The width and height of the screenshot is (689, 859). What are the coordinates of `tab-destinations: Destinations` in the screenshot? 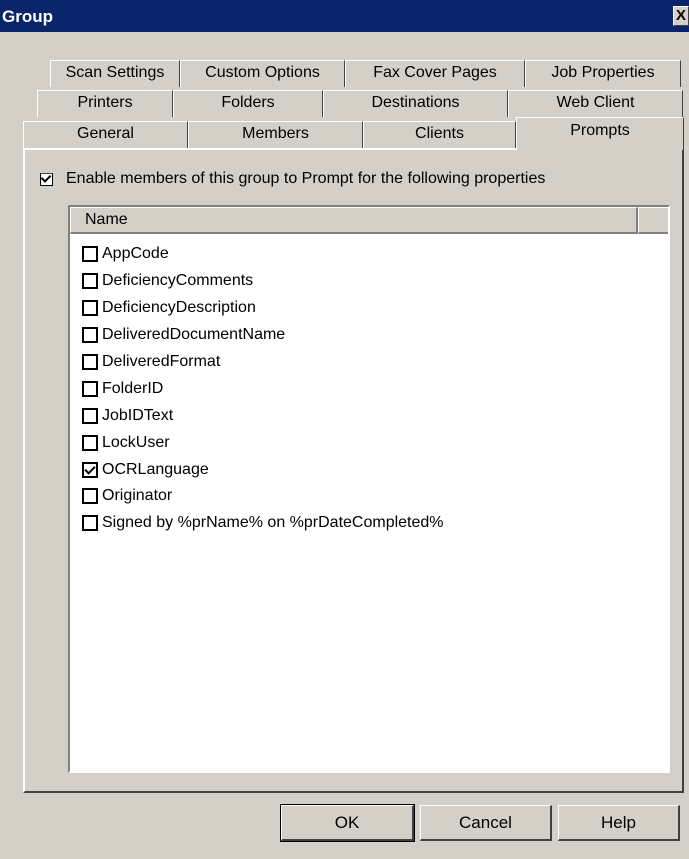 It's located at (415, 103).